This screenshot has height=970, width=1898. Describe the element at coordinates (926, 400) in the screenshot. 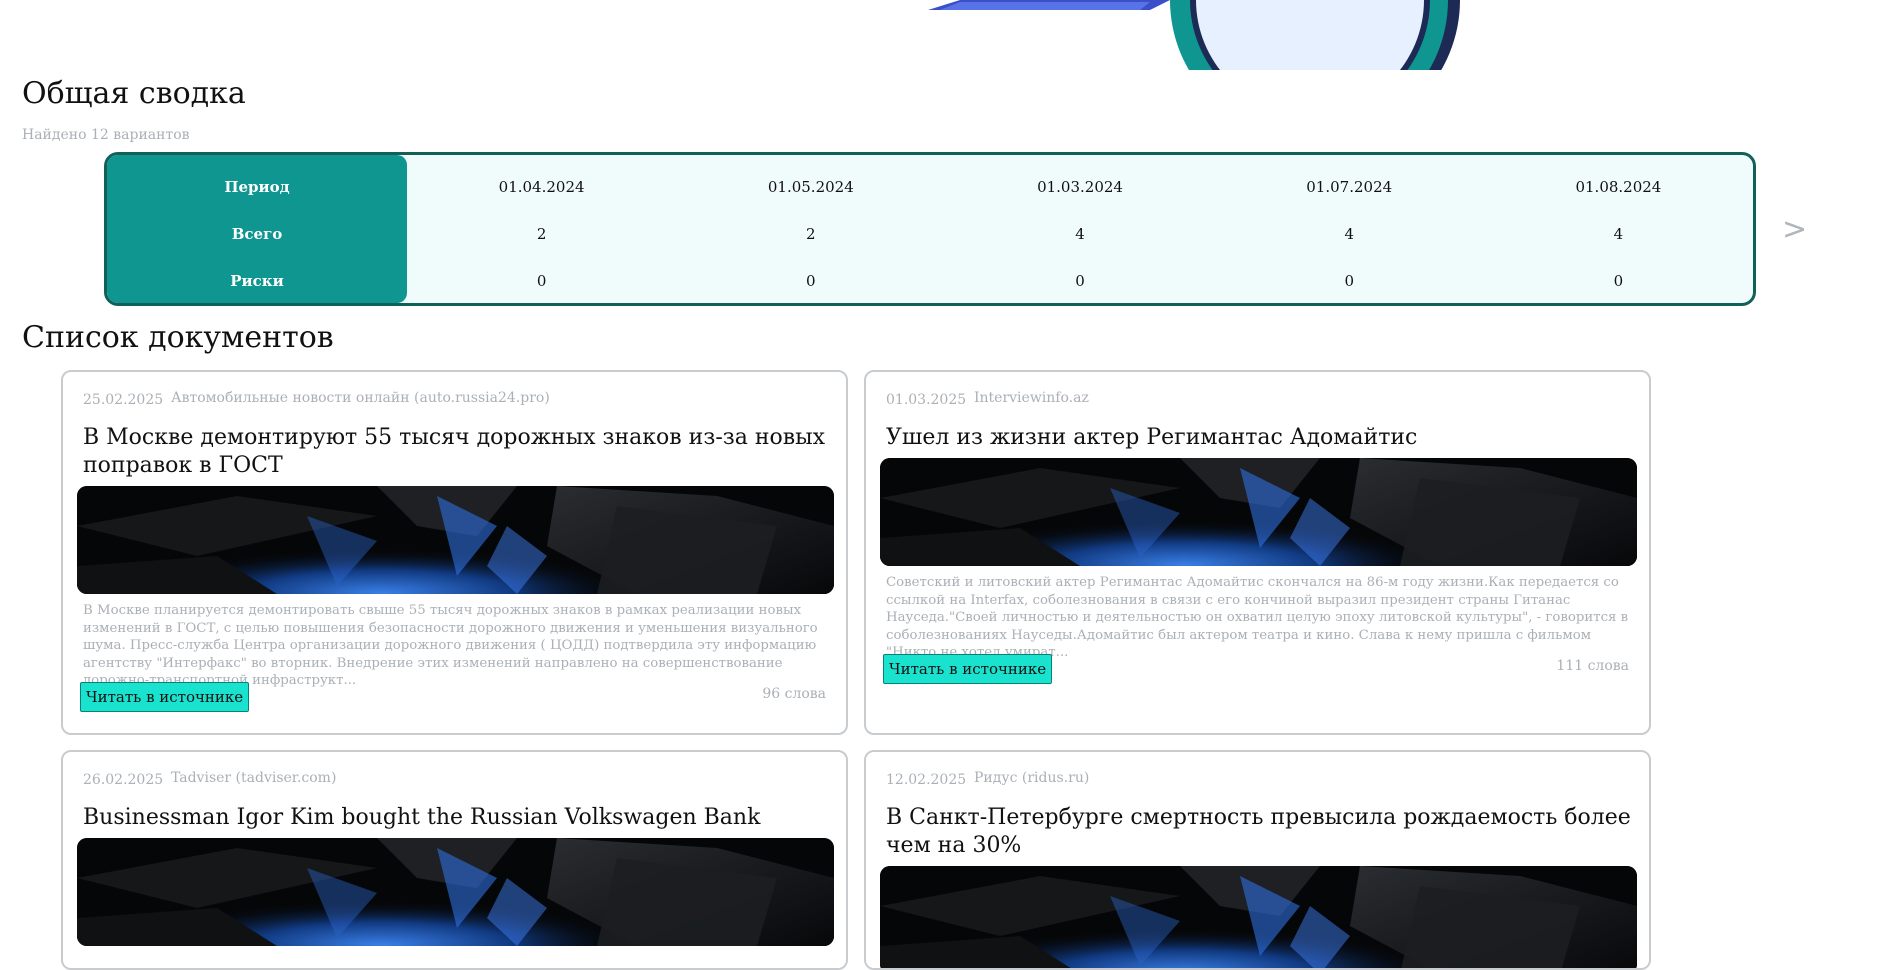

I see `document-date: 01.03.2025` at that location.